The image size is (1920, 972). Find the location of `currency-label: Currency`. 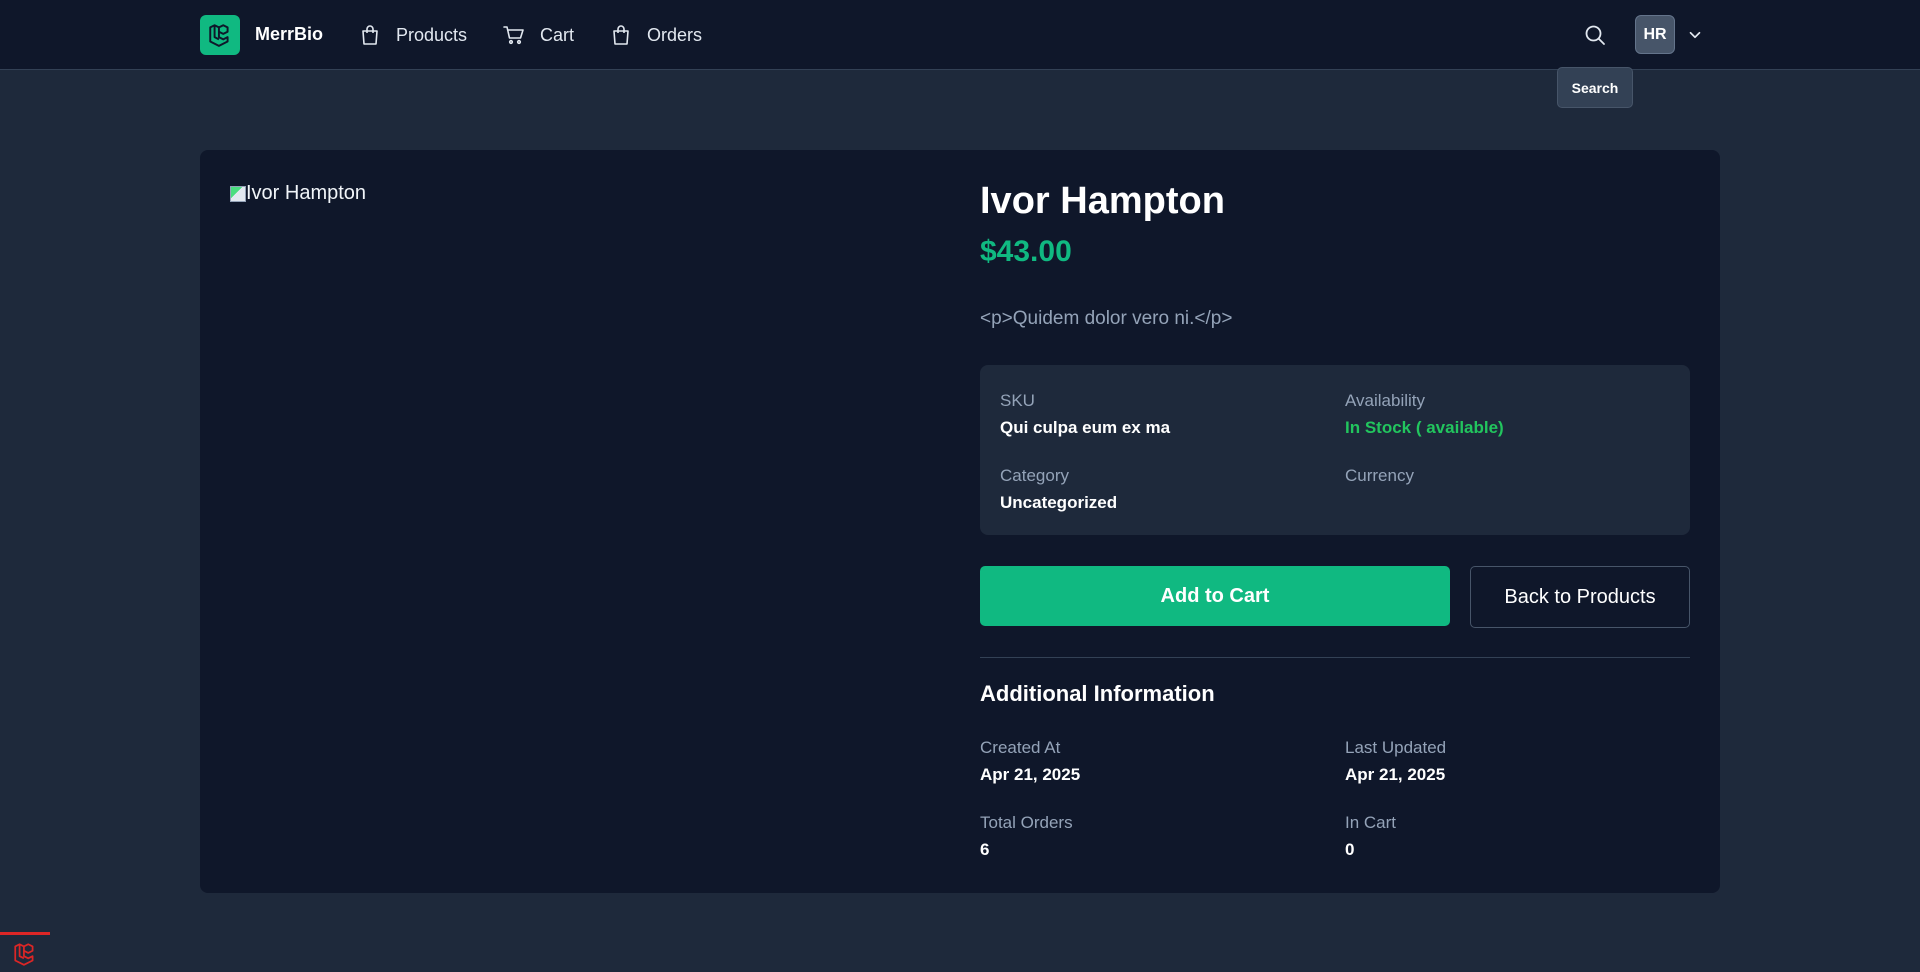

currency-label: Currency is located at coordinates (1379, 475).